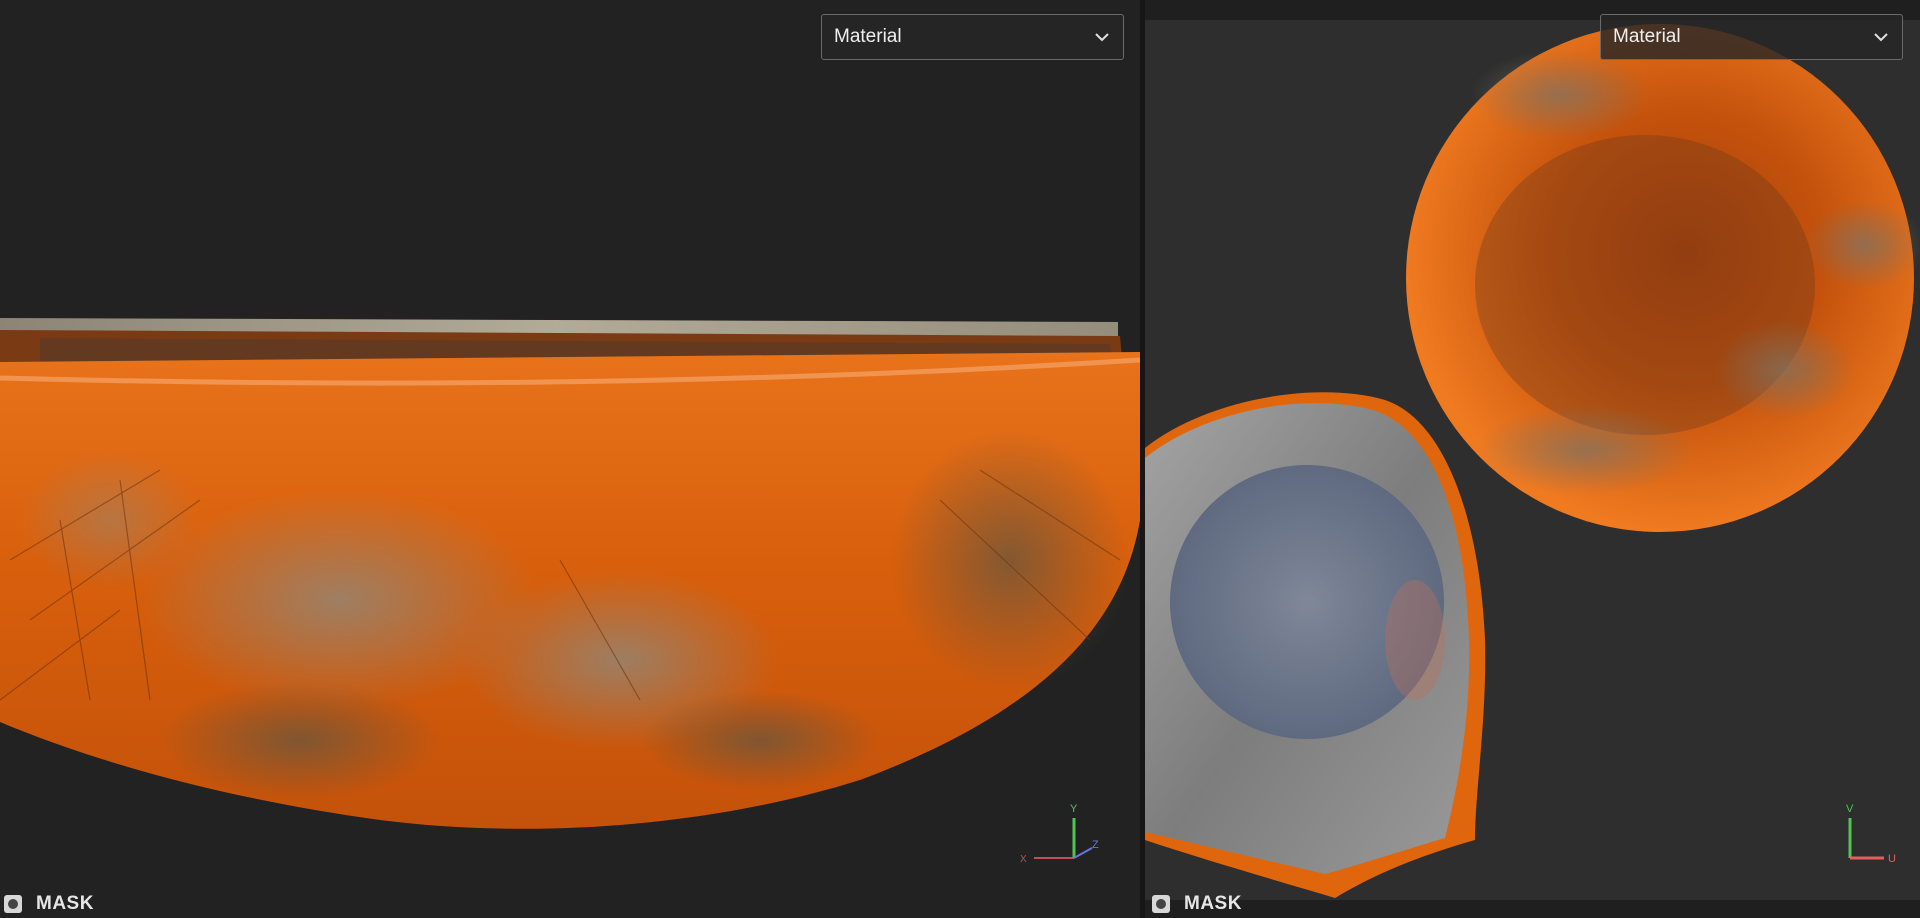 This screenshot has width=1920, height=918. What do you see at coordinates (1074, 809) in the screenshot?
I see `axis-y-label: Y` at bounding box center [1074, 809].